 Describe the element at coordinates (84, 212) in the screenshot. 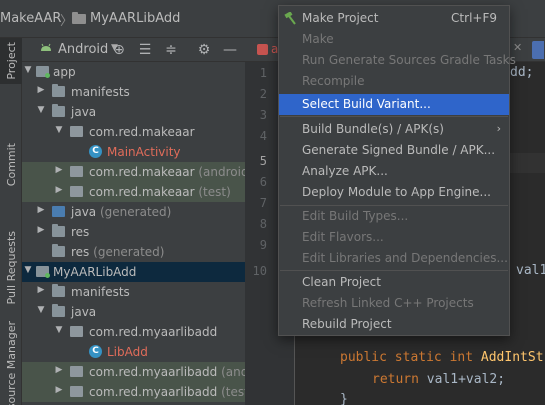

I see `tree-label-text: java` at that location.